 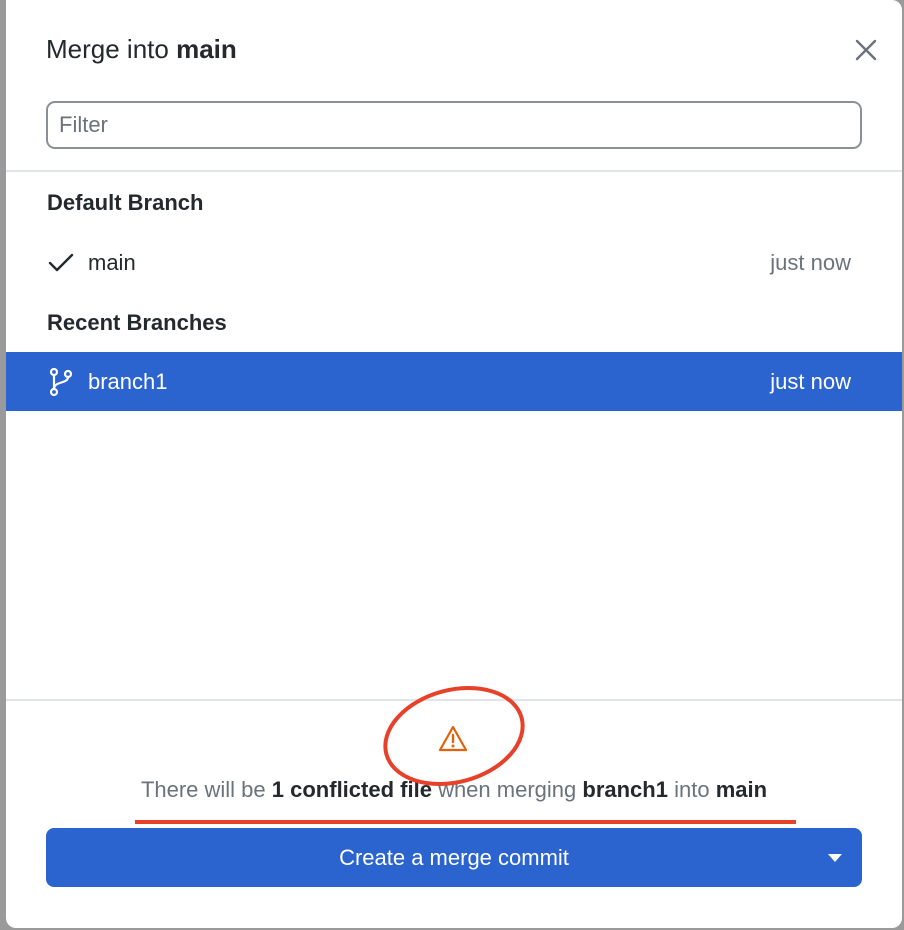 I want to click on warning-icon, so click(x=453, y=741).